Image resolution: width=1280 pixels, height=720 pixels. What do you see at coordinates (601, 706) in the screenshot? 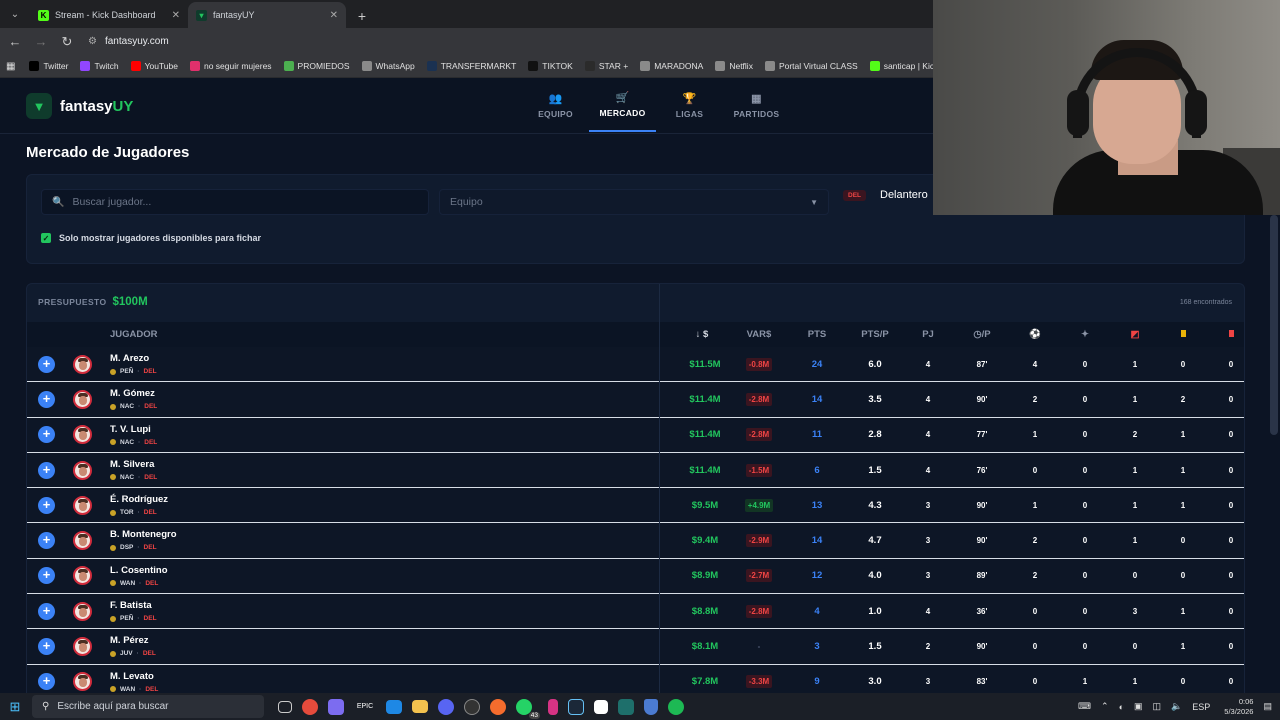
I see `capcut-icon` at bounding box center [601, 706].